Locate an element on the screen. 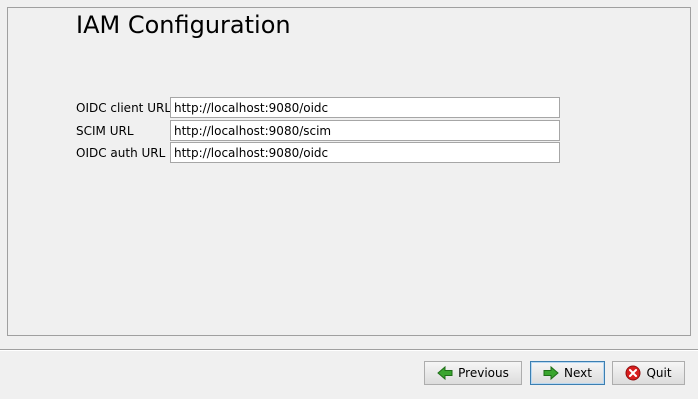  close-circle-icon is located at coordinates (633, 373).